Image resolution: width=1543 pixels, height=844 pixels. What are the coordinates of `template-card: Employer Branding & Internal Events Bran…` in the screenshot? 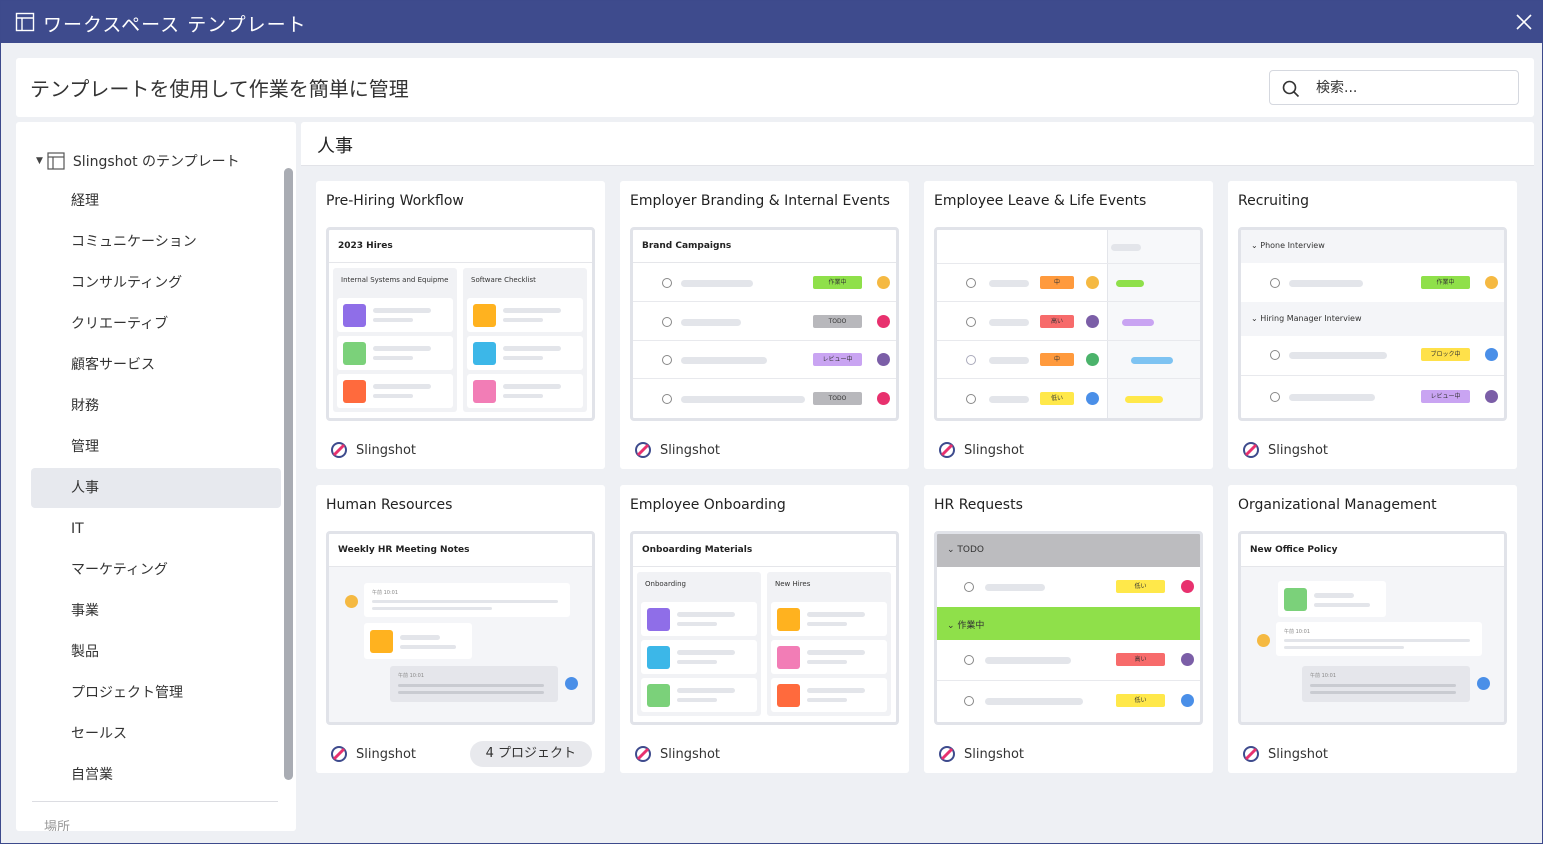 It's located at (764, 325).